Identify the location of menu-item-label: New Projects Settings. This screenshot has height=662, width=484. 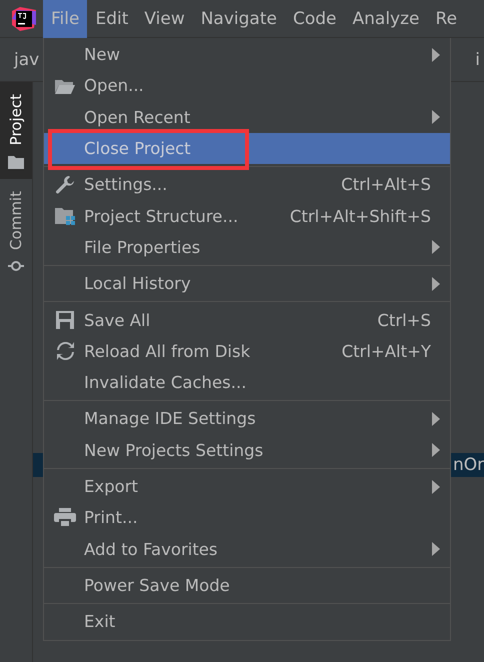
(174, 450).